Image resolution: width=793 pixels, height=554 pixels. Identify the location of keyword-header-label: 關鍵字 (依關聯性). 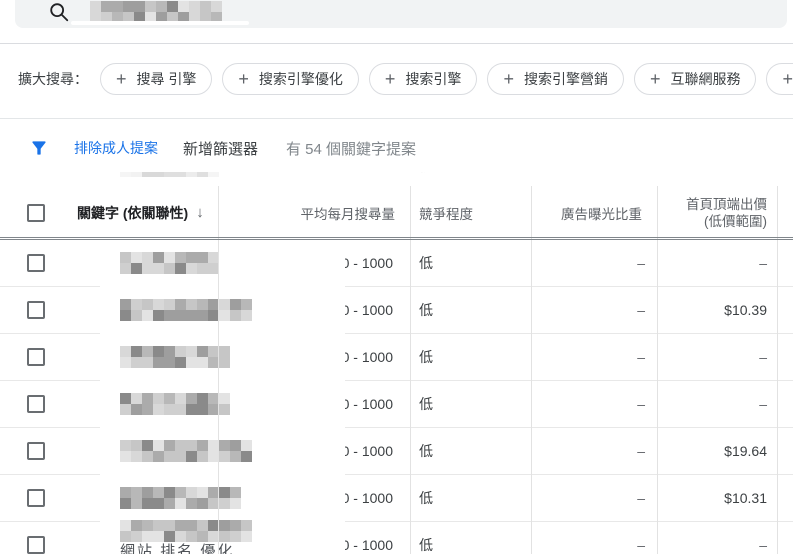
(133, 212).